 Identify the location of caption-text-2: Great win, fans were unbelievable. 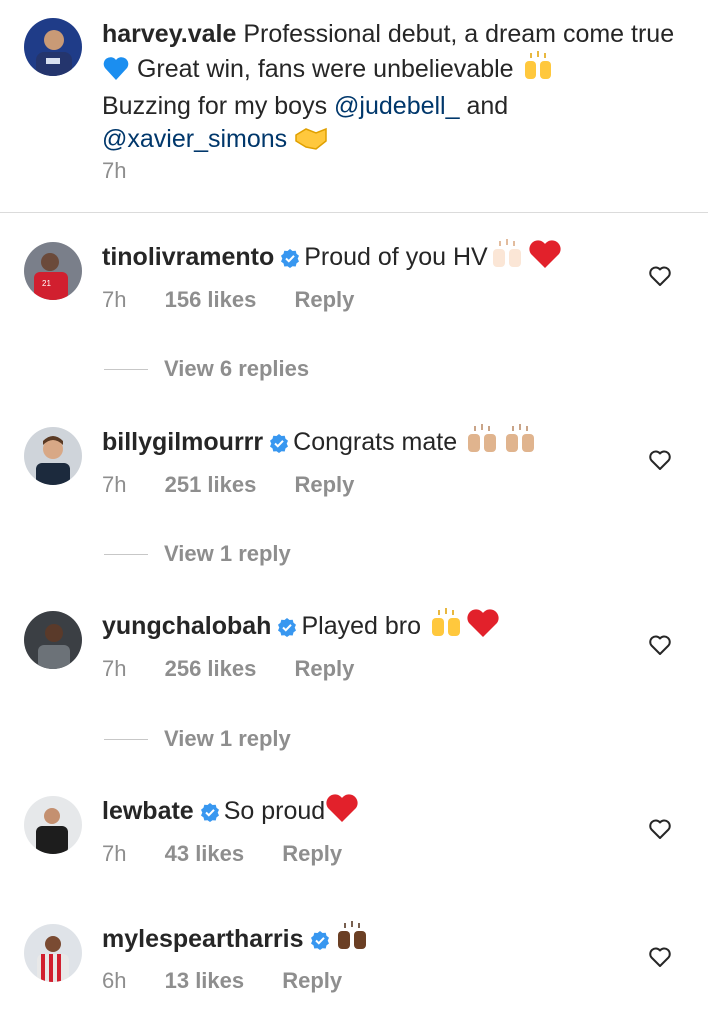
(325, 69).